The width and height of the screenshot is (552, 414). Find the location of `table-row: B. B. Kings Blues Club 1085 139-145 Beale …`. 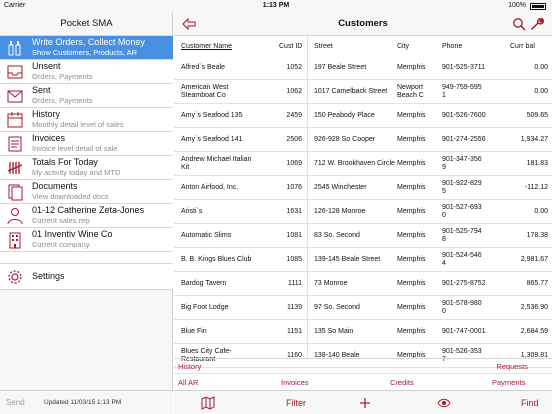

table-row: B. B. Kings Blues Club 1085 139-145 Beale … is located at coordinates (363, 260).